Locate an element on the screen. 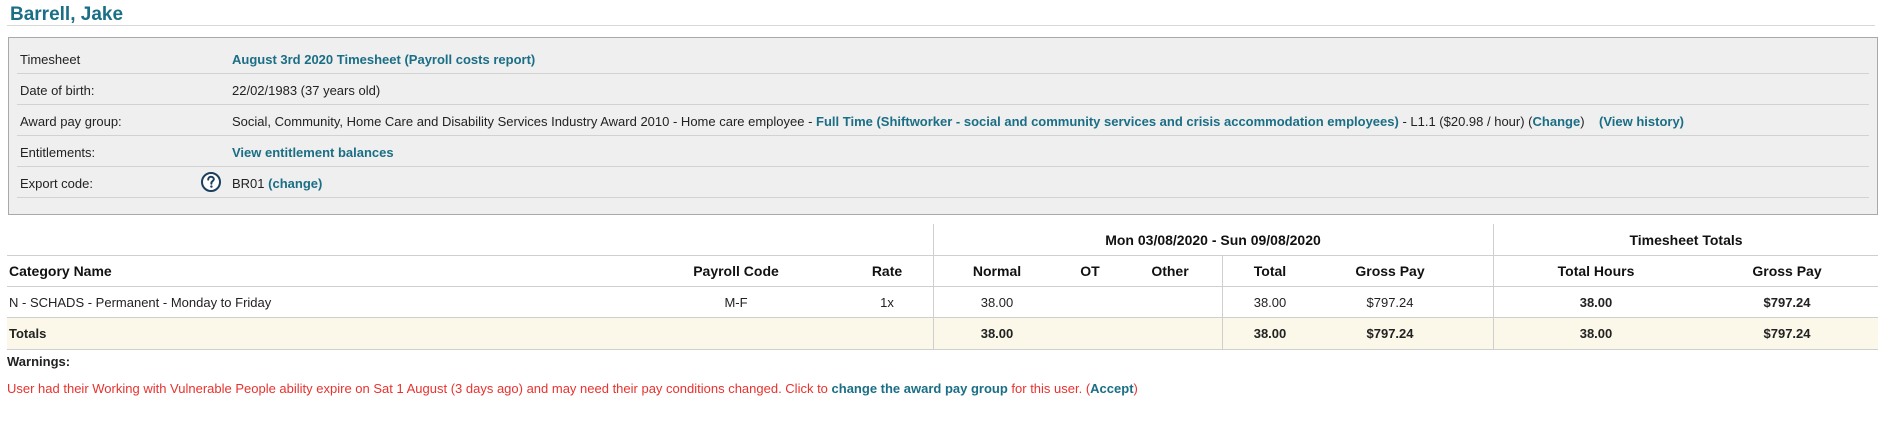  column-header-total: Total is located at coordinates (1270, 271).